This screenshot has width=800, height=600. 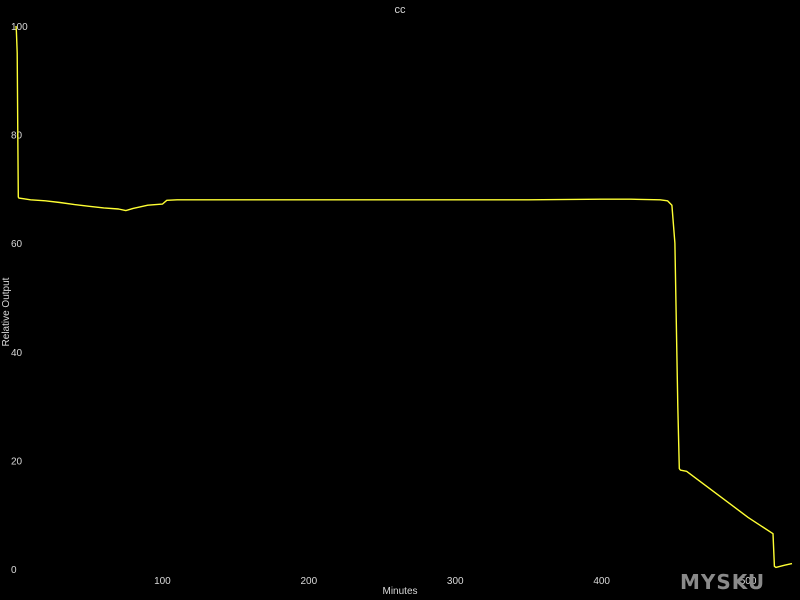 I want to click on y-tick-label: 80, so click(x=17, y=136).